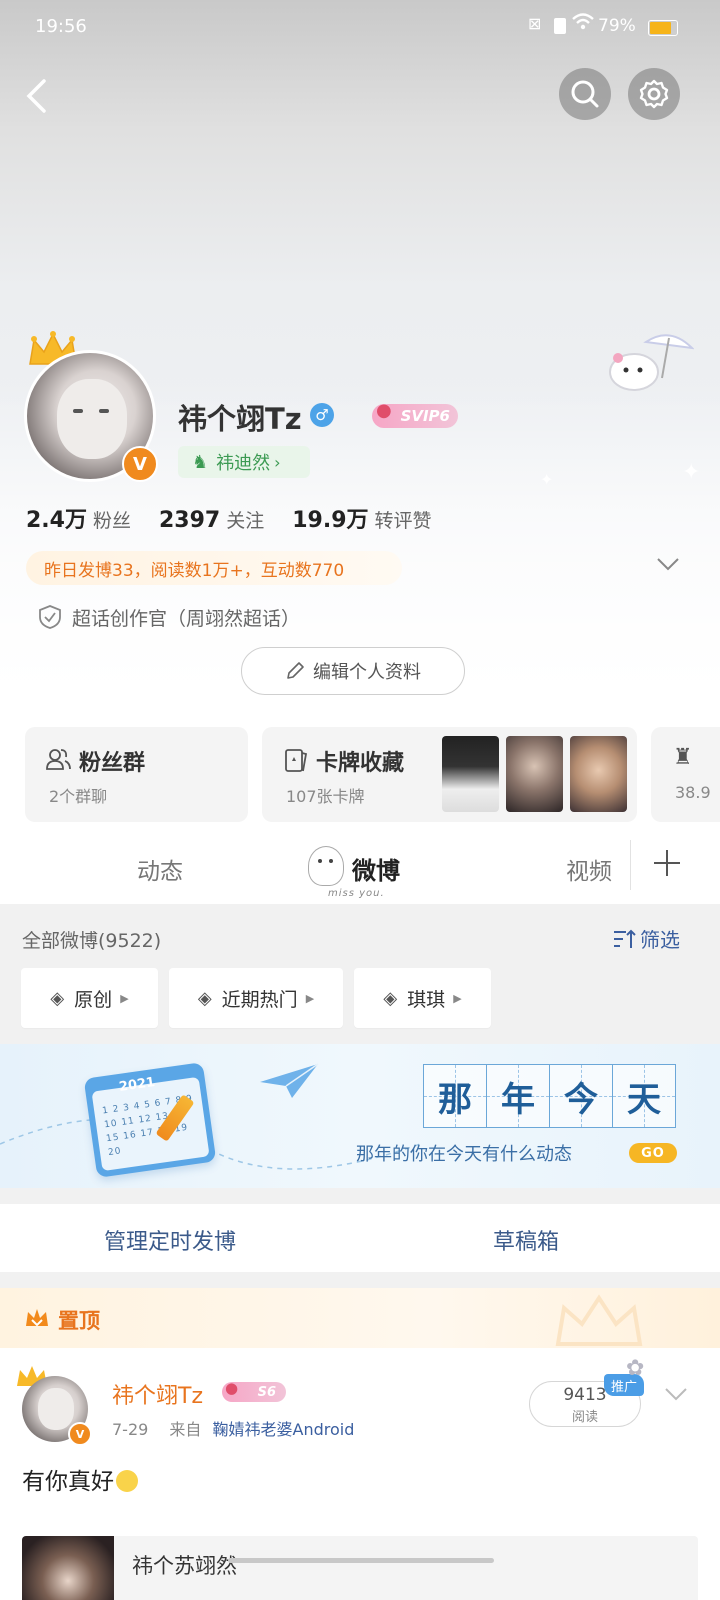 This screenshot has width=720, height=1600. What do you see at coordinates (256, 998) in the screenshot?
I see `filter-recent-hot: ◈ 近期热门 ▶` at bounding box center [256, 998].